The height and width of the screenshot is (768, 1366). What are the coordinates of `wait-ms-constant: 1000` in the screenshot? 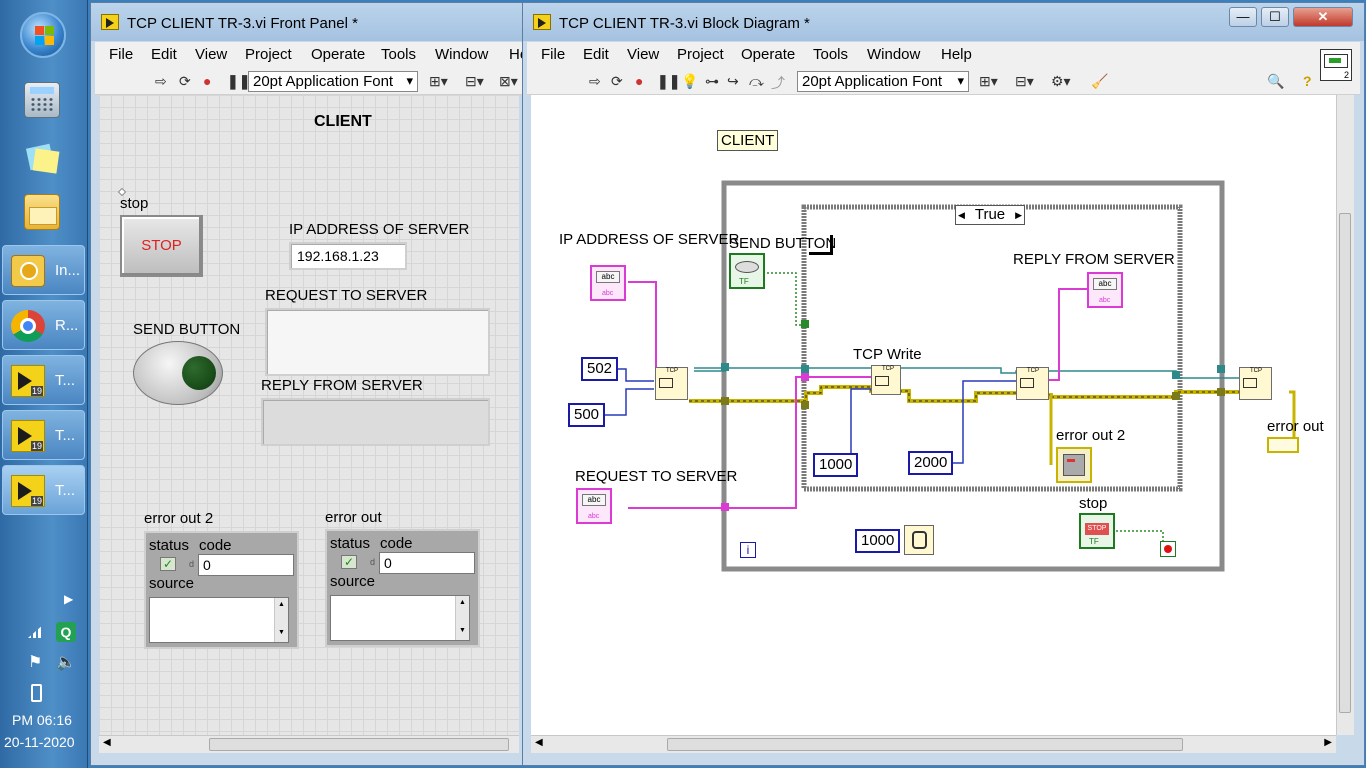 It's located at (878, 541).